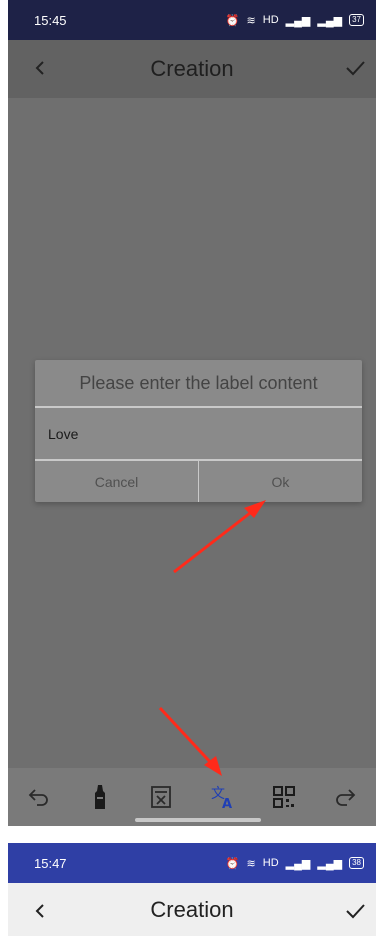 This screenshot has width=377, height=936. Describe the element at coordinates (40, 911) in the screenshot. I see `back-icon` at that location.